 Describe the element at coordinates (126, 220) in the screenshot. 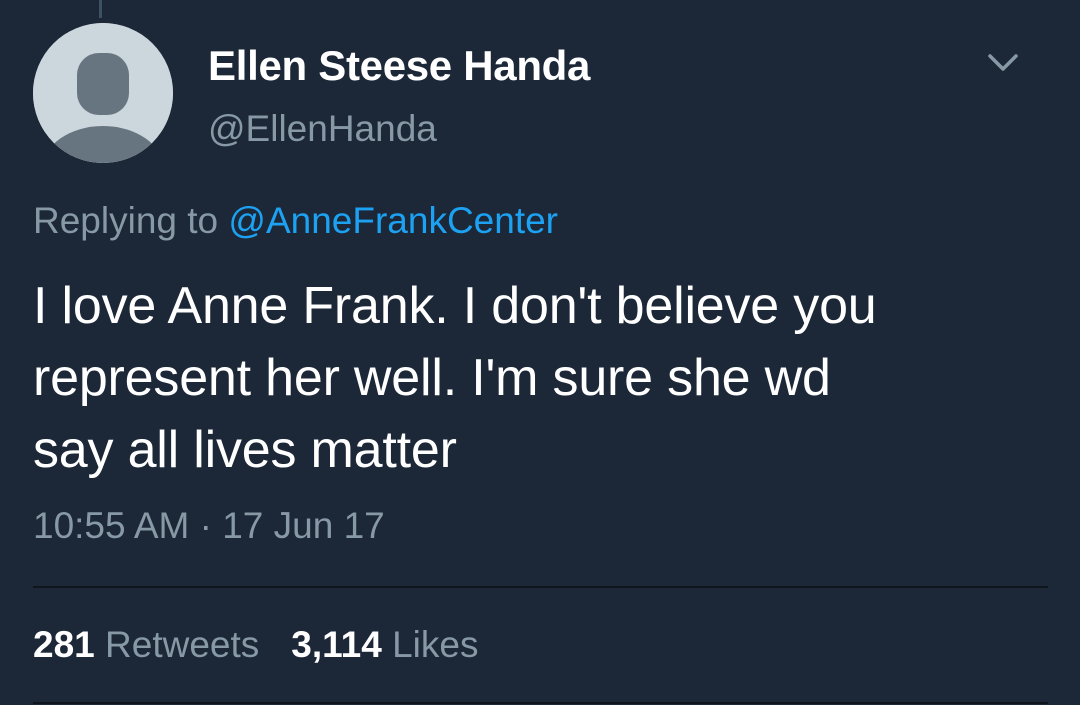

I see `replying-to-label: Replying to` at that location.